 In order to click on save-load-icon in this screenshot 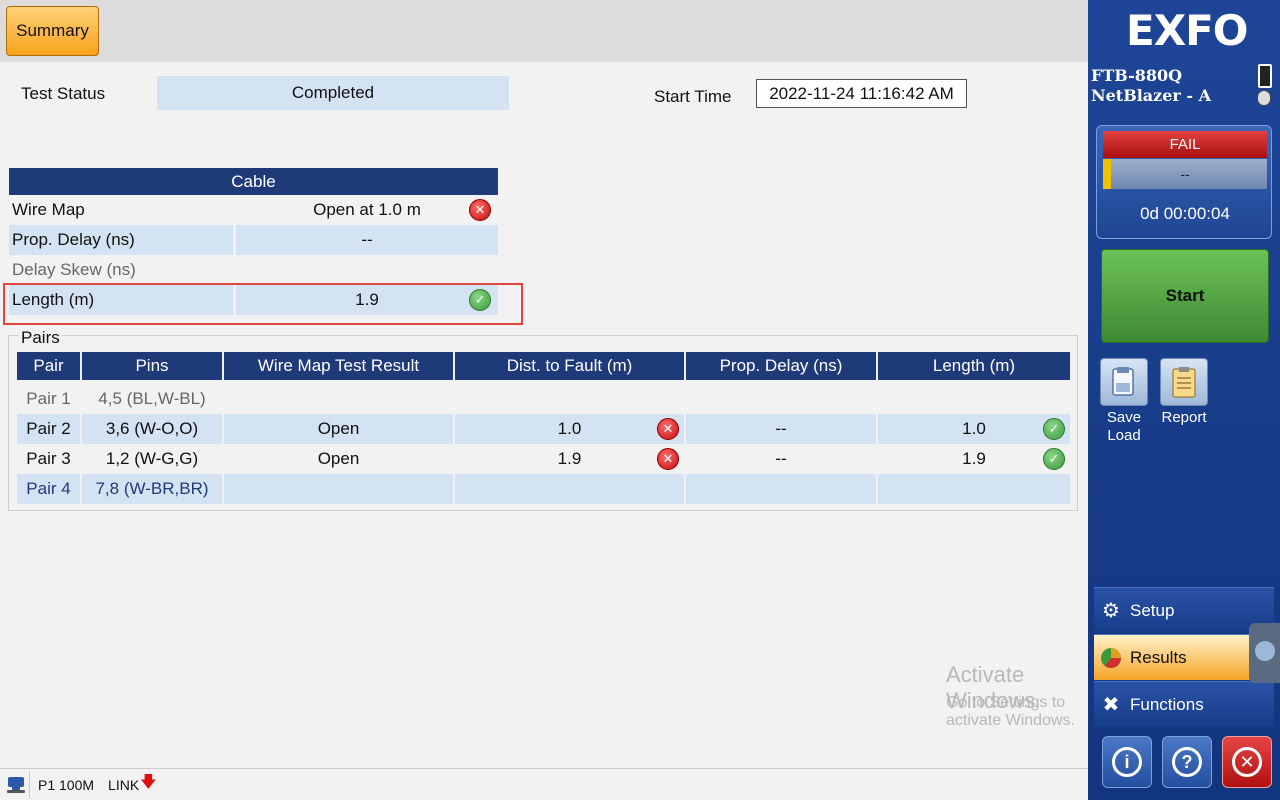, I will do `click(1123, 381)`.